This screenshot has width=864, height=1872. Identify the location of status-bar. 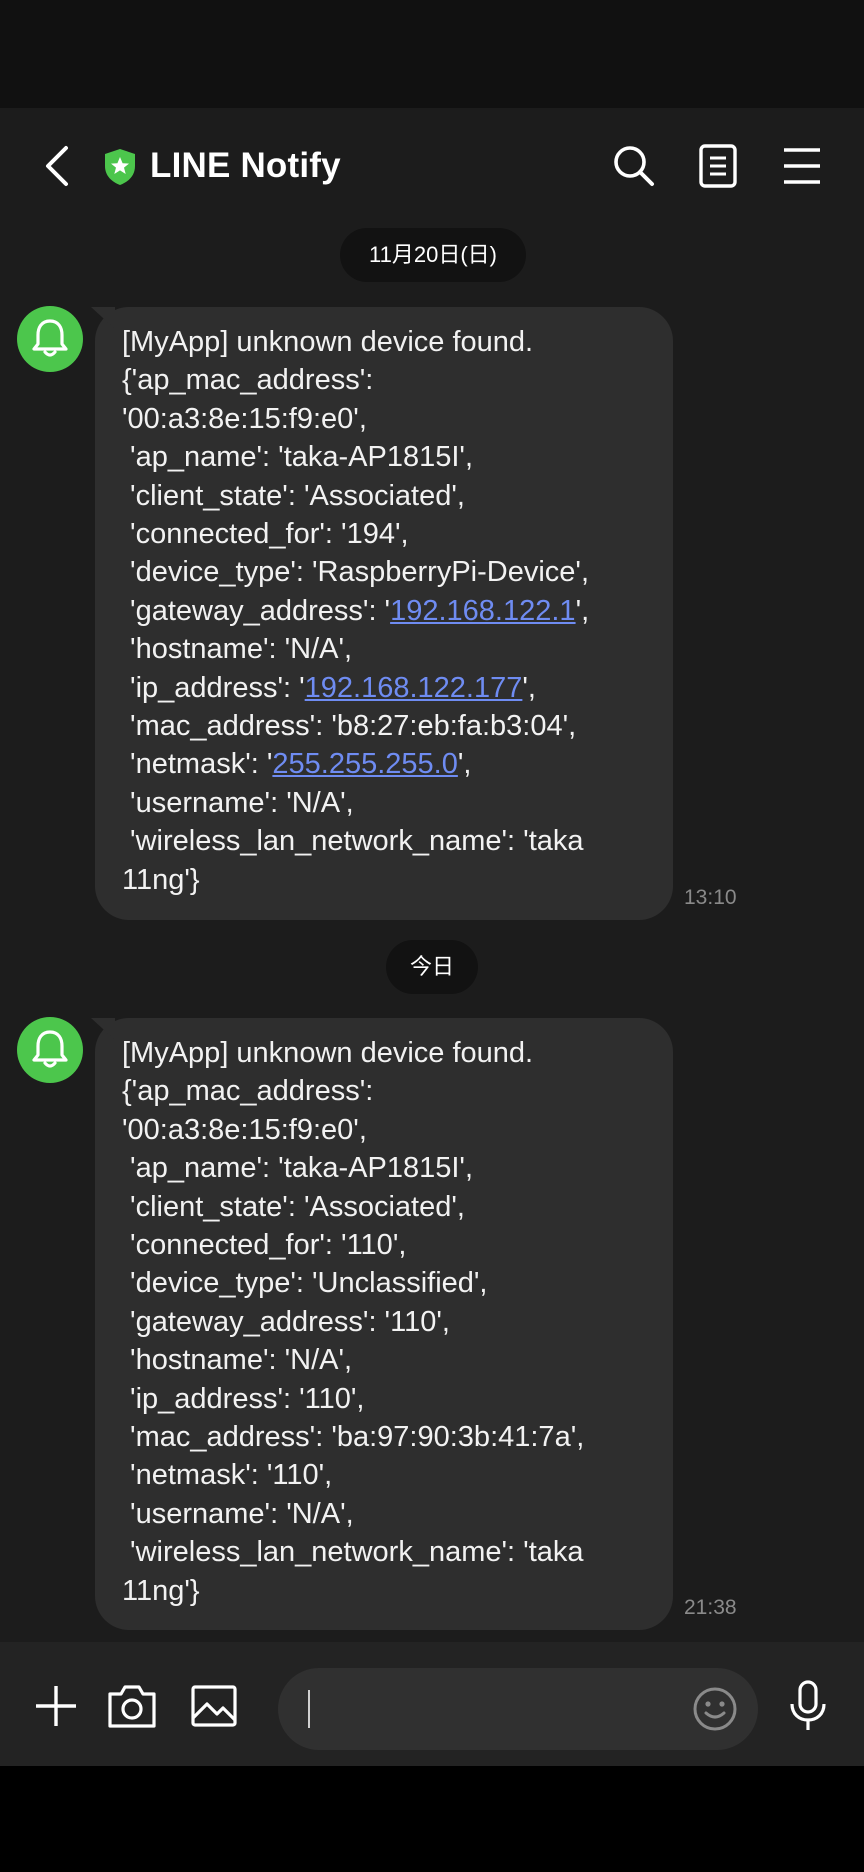
(432, 54).